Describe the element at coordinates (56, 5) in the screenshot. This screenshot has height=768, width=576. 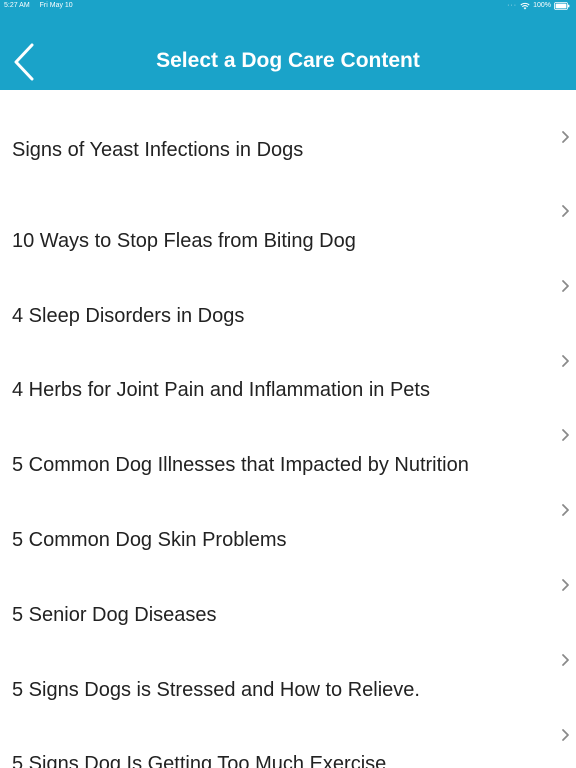
I see `status-date: Fri May 10` at that location.